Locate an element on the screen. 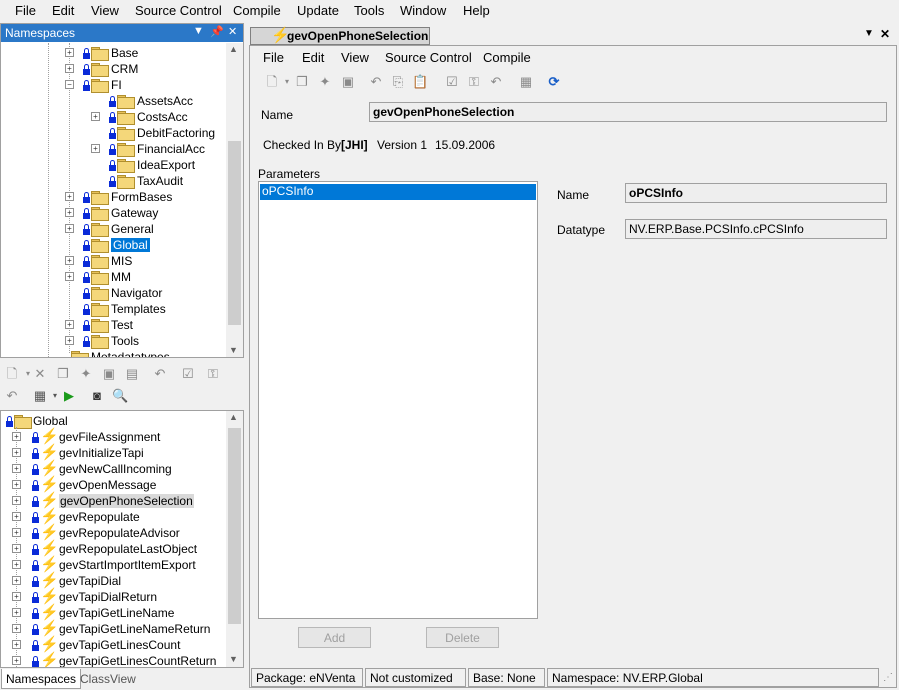  menu-help: Help is located at coordinates (476, 10).